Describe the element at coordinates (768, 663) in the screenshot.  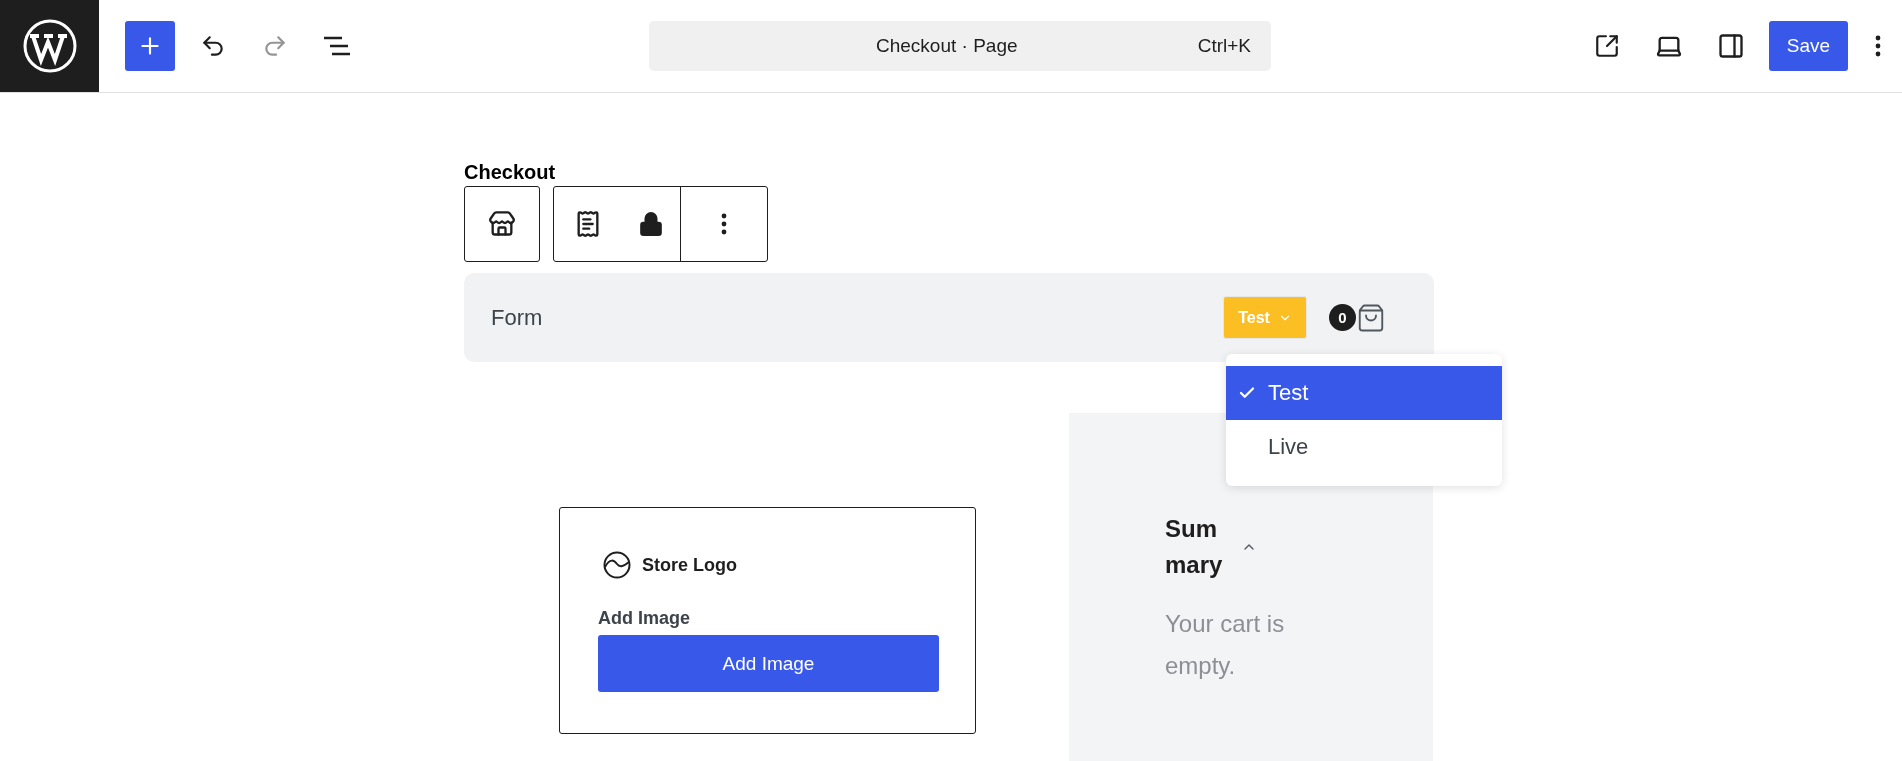
I see `add-image-button: Add Image` at that location.